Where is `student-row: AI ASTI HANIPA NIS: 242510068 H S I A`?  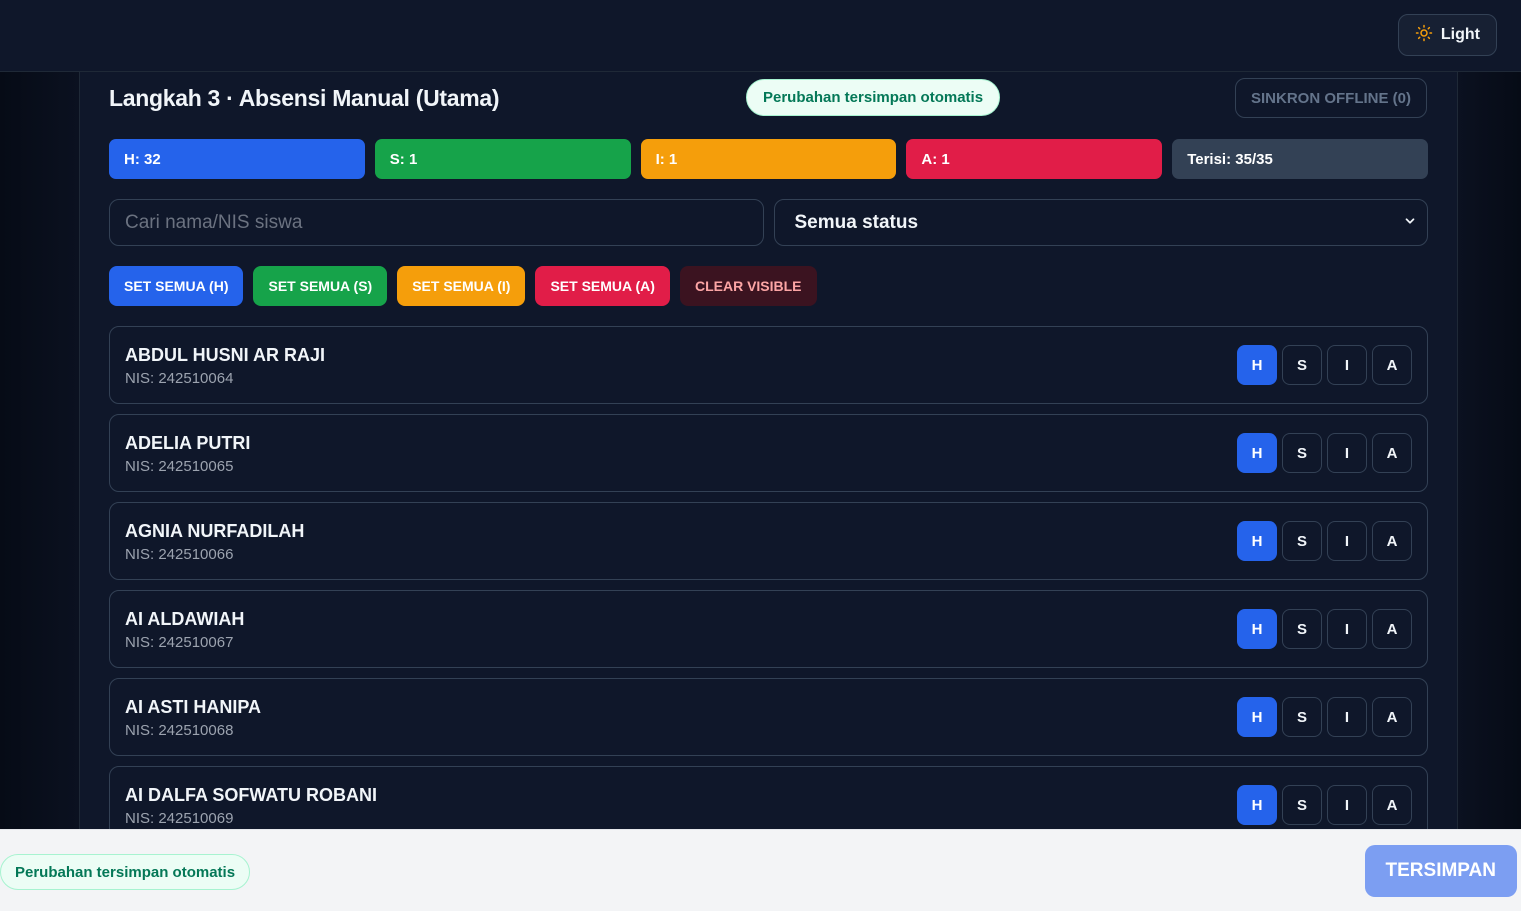 student-row: AI ASTI HANIPA NIS: 242510068 H S I A is located at coordinates (768, 717).